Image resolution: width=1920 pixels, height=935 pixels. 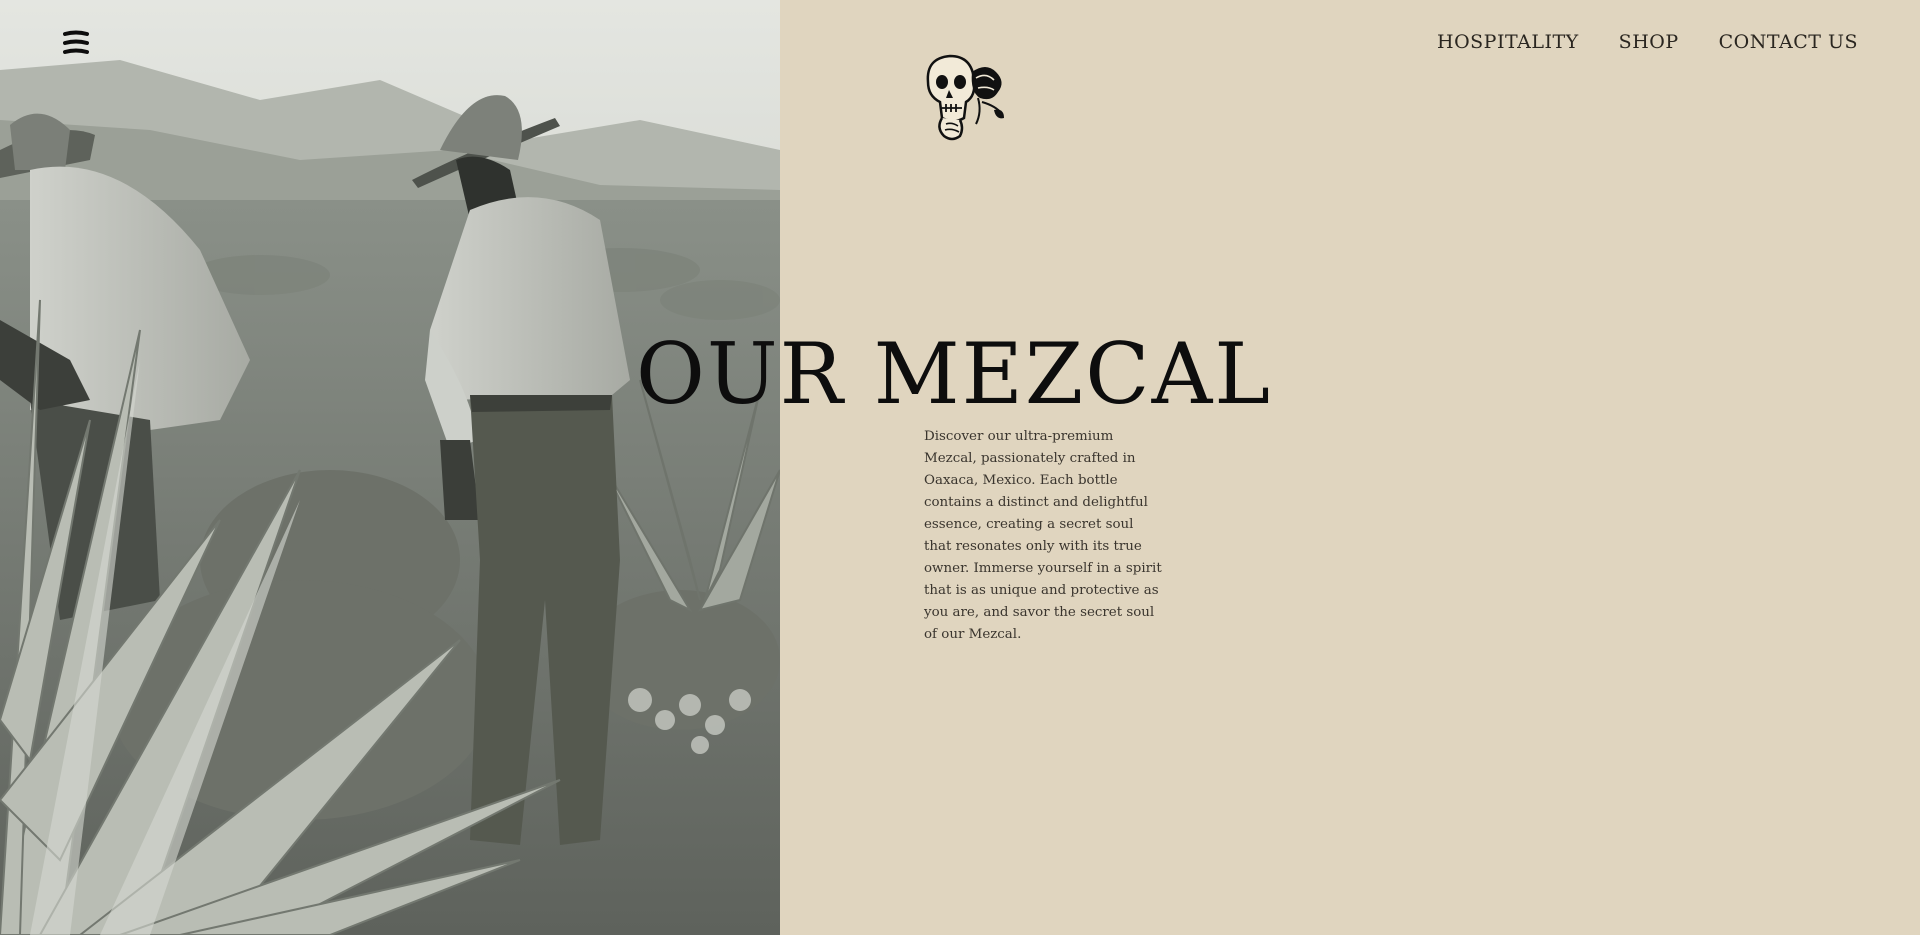 I want to click on skull-with-flower-icon, so click(x=962, y=99).